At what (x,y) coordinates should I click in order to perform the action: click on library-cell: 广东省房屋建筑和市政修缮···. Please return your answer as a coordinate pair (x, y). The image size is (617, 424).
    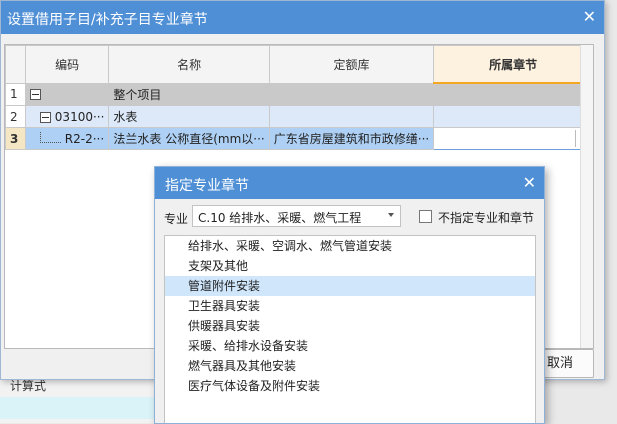
    Looking at the image, I should click on (351, 138).